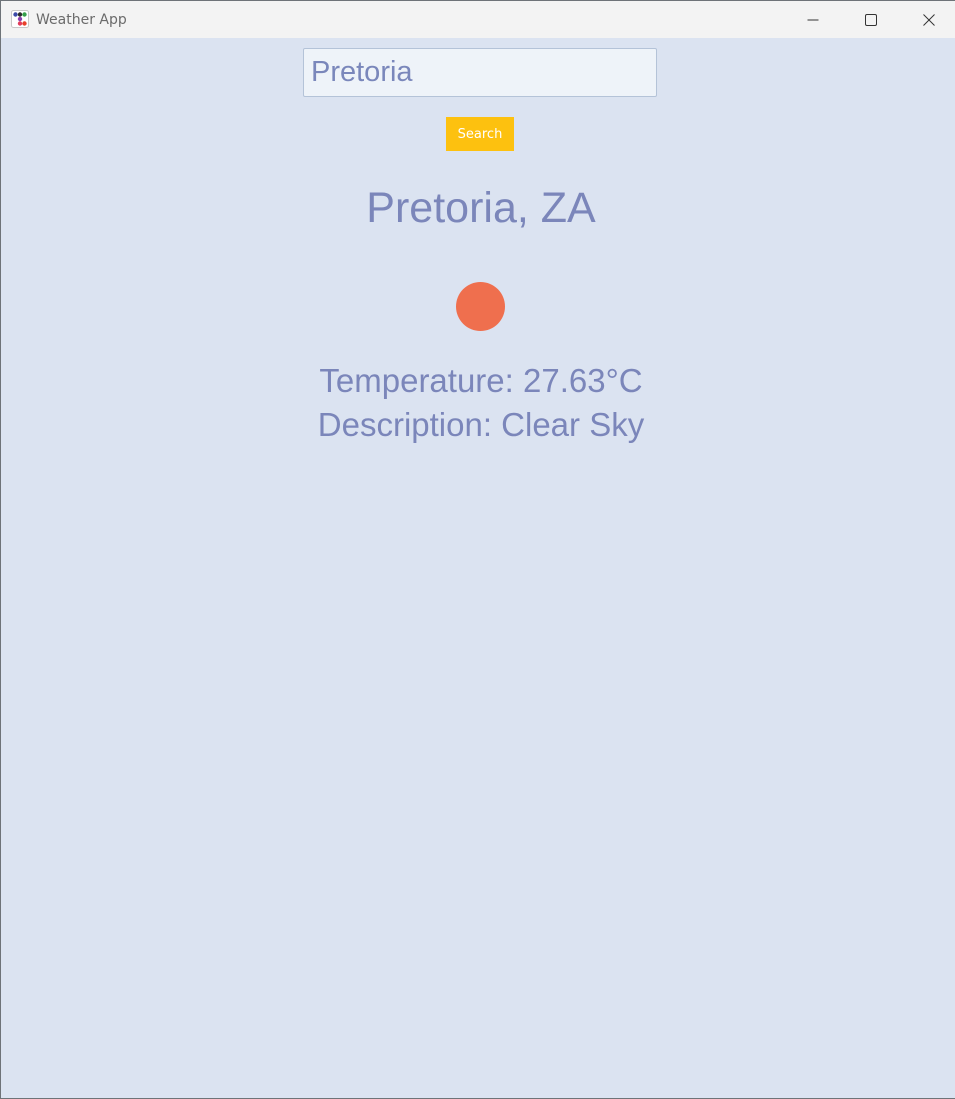 The height and width of the screenshot is (1099, 955). I want to click on title-bar: Weather App, so click(478, 19).